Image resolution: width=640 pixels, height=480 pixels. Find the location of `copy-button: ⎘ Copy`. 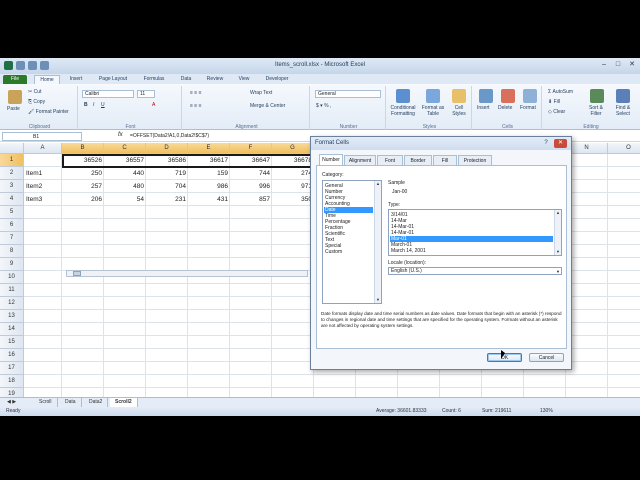

copy-button: ⎘ Copy is located at coordinates (36, 102).